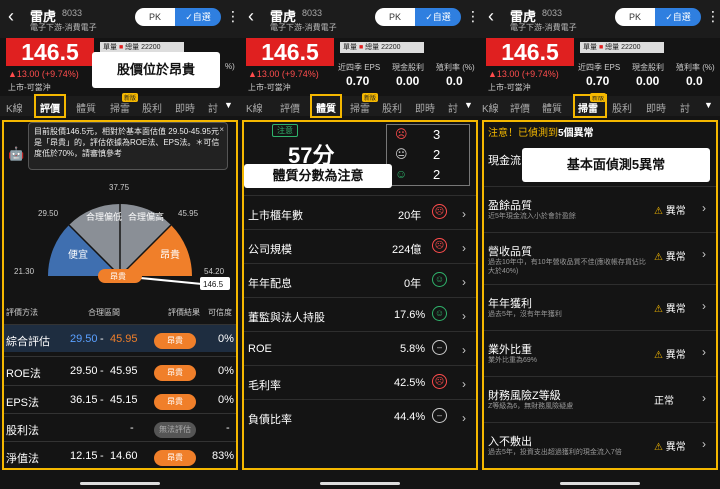 This screenshot has height=489, width=720. What do you see at coordinates (360, 382) in the screenshot?
I see `quality-row-margin: 毛利率 42.5% ☹ ›` at bounding box center [360, 382].